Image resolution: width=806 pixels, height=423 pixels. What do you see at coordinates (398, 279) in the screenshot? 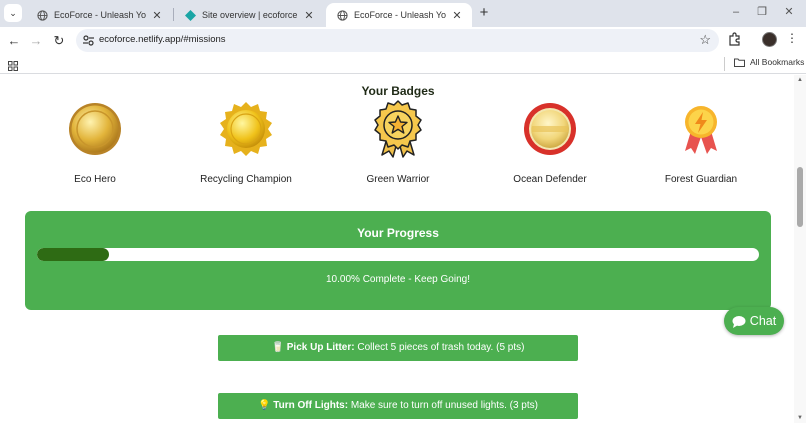
I see `progress-status-text: 10.00% Complete - Keep Going!` at bounding box center [398, 279].